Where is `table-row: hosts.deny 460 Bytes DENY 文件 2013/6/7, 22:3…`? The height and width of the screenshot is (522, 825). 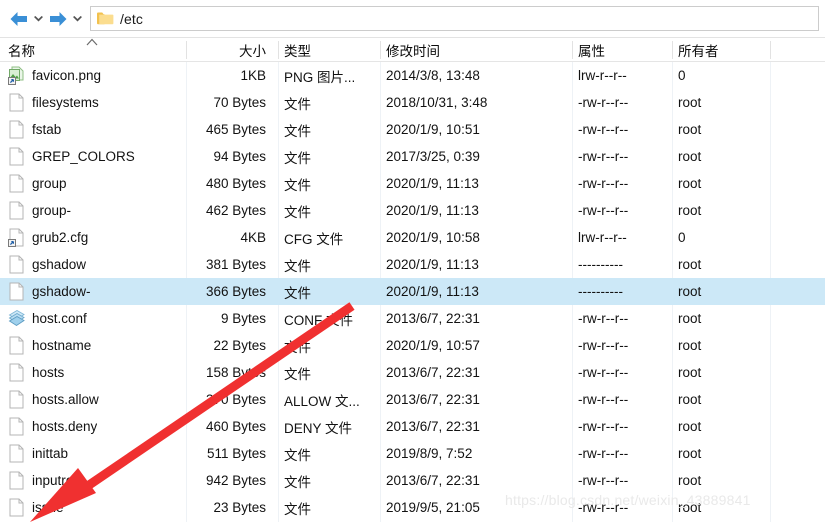
table-row: hosts.deny 460 Bytes DENY 文件 2013/6/7, 22:3… is located at coordinates (412, 426).